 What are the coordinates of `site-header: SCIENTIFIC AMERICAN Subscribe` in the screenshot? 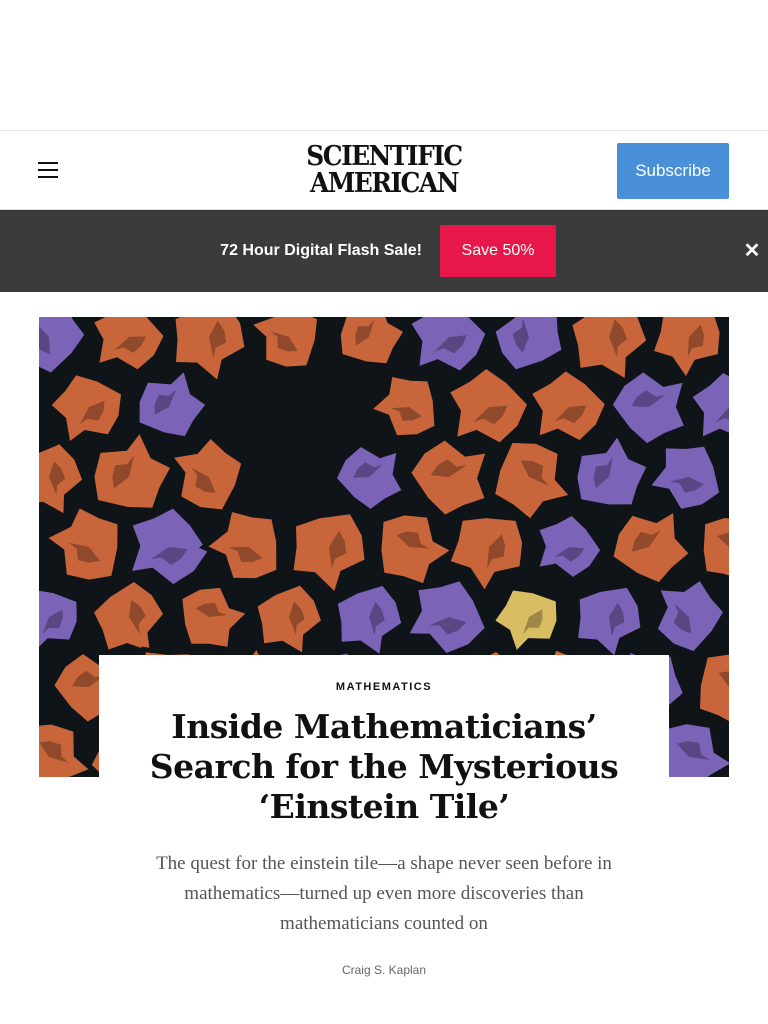 It's located at (384, 170).